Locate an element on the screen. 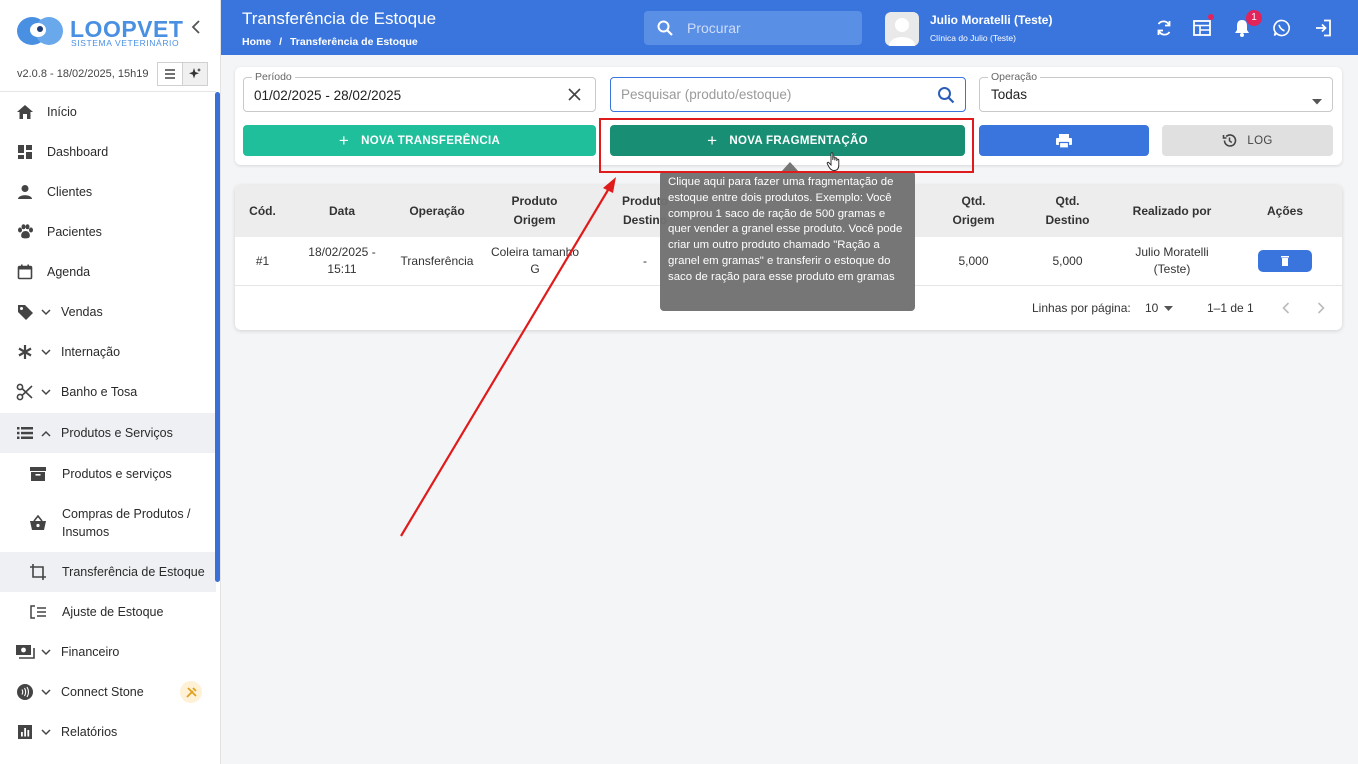 Image resolution: width=1358 pixels, height=764 pixels. chevron-right-icon is located at coordinates (1321, 308).